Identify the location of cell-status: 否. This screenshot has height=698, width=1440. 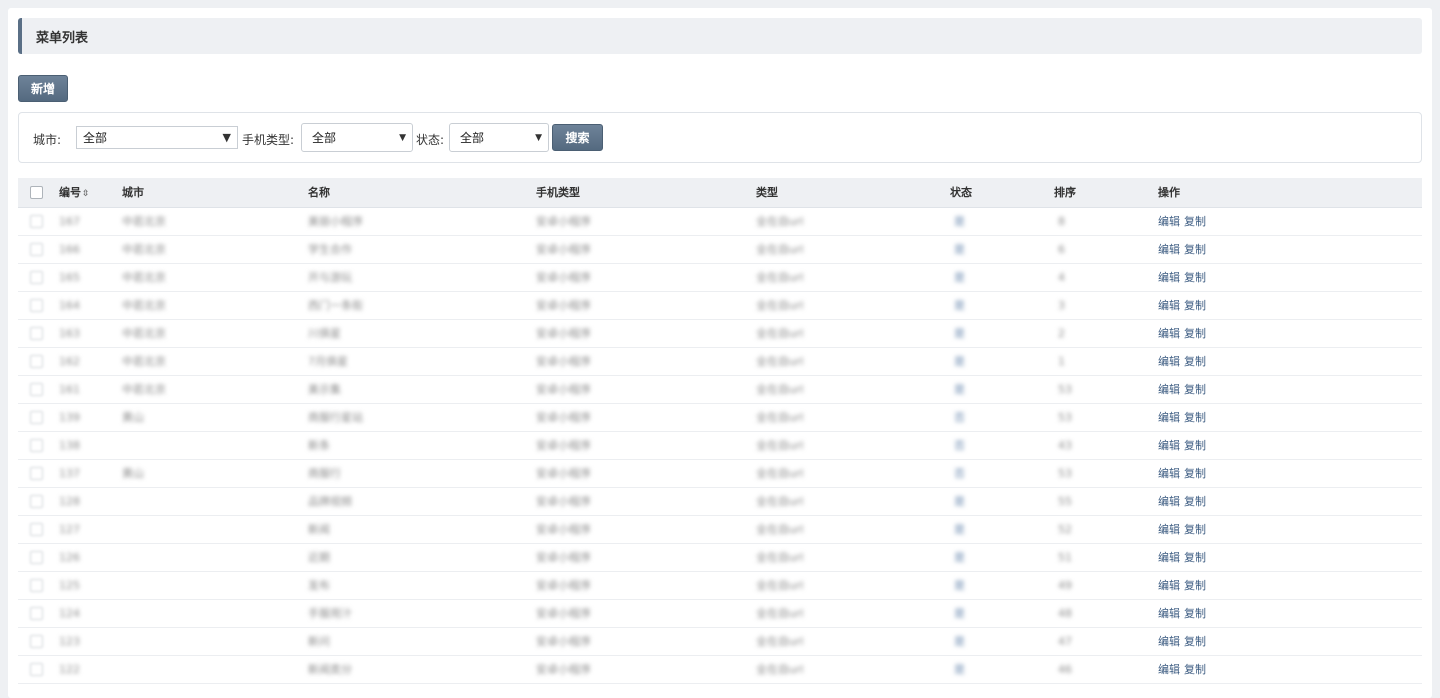
(1002, 445).